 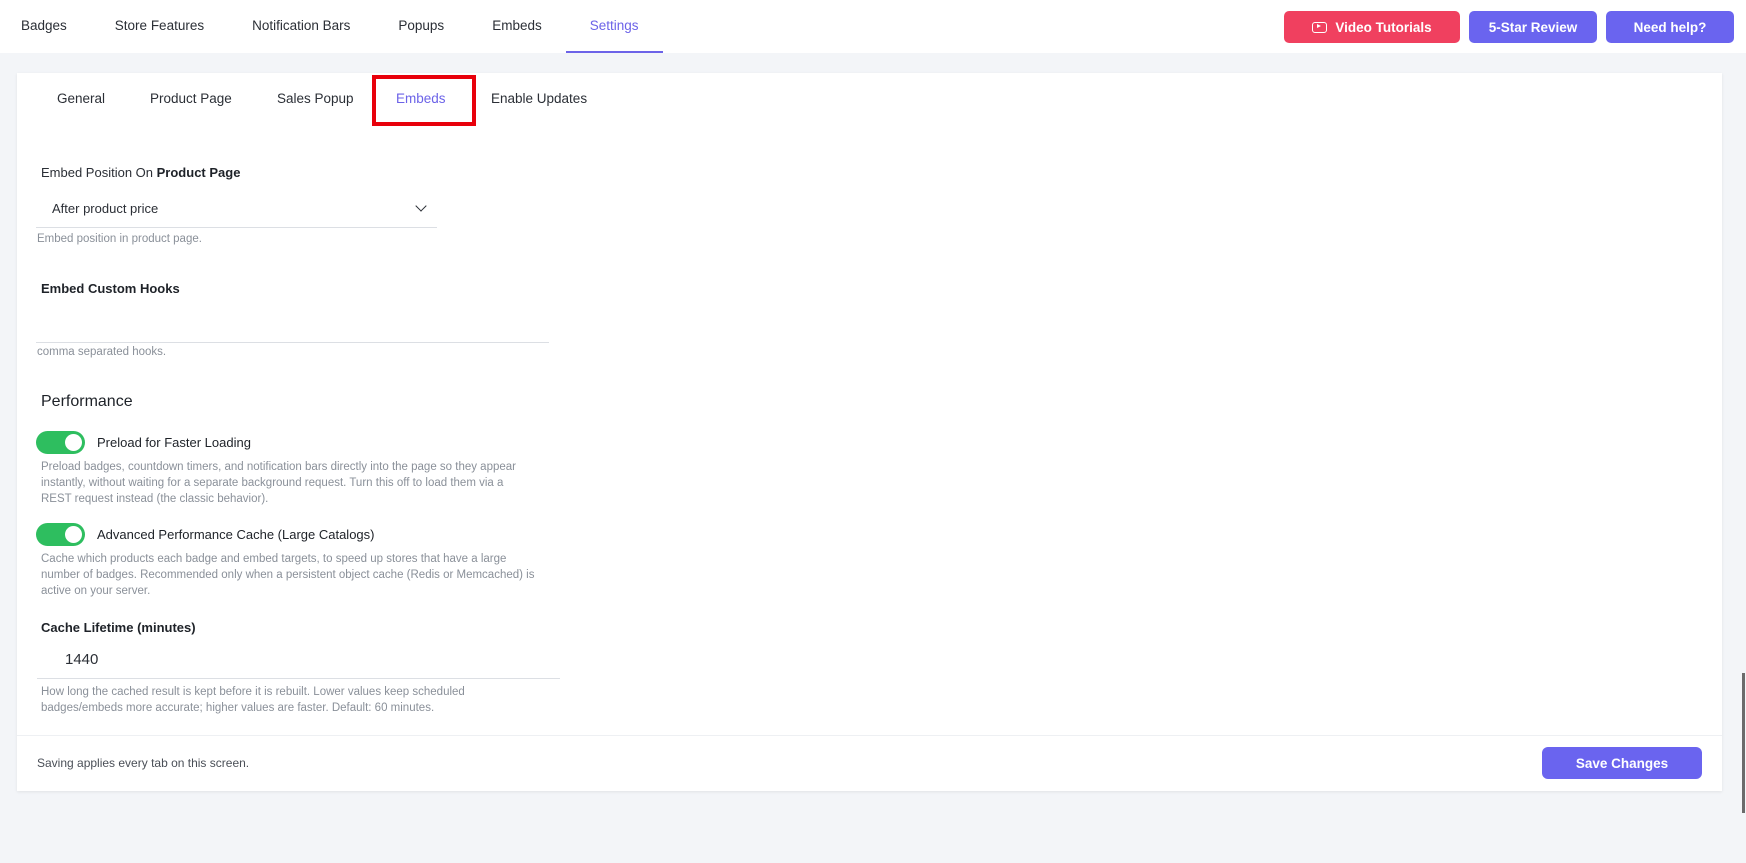 What do you see at coordinates (421, 206) in the screenshot?
I see `chevron-down-icon` at bounding box center [421, 206].